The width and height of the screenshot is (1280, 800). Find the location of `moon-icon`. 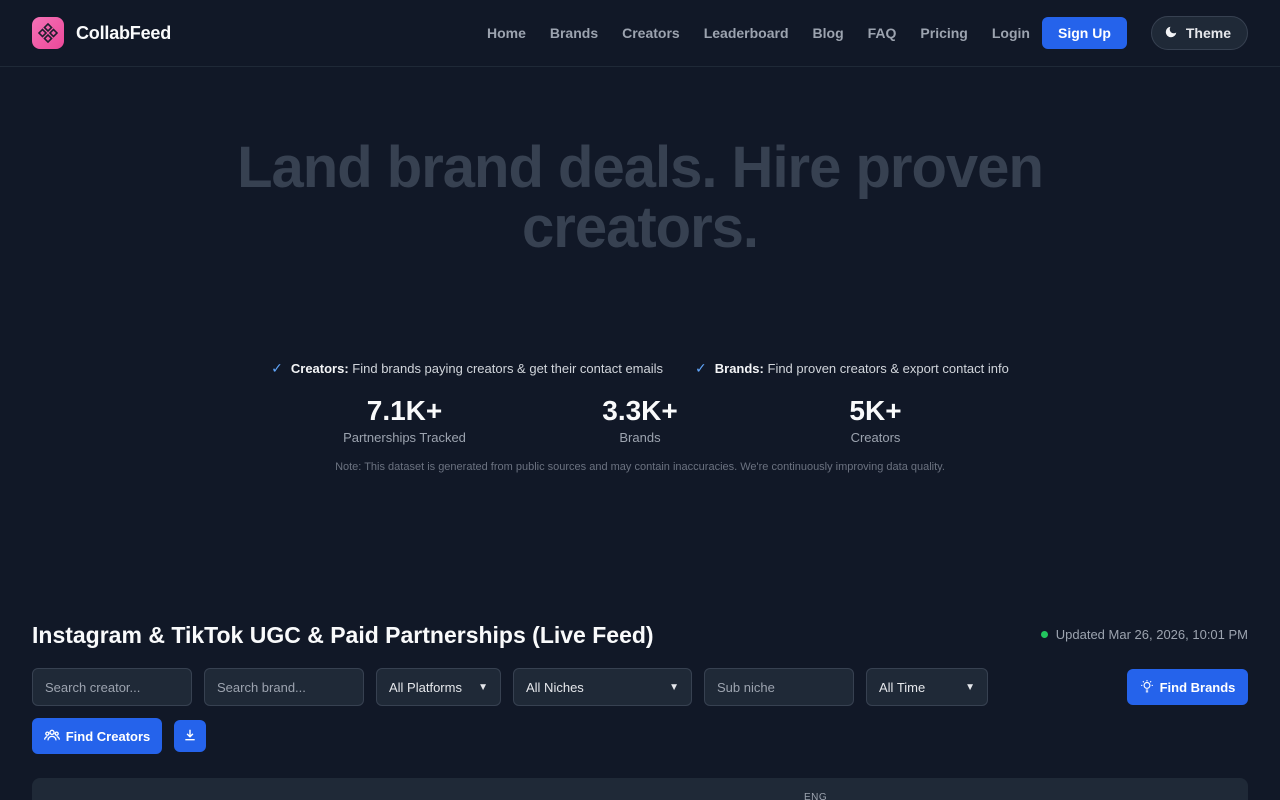

moon-icon is located at coordinates (1171, 33).